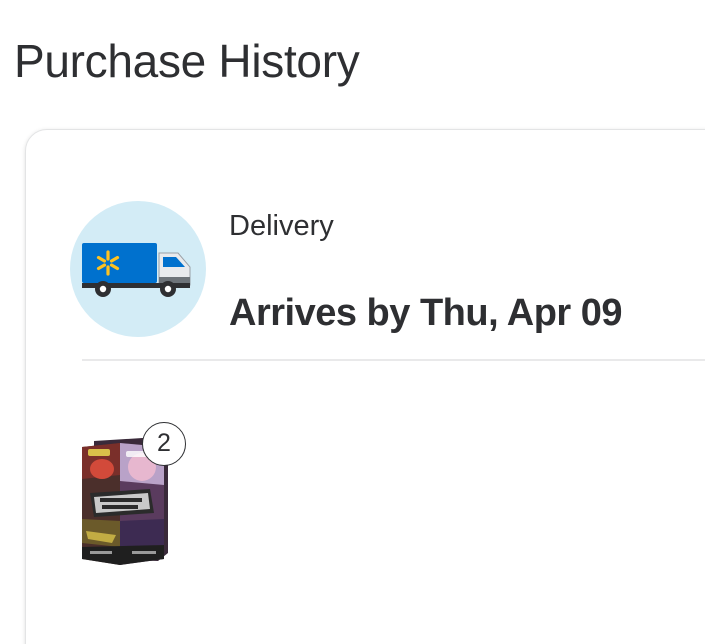  I want to click on delivery-truck-icon, so click(138, 269).